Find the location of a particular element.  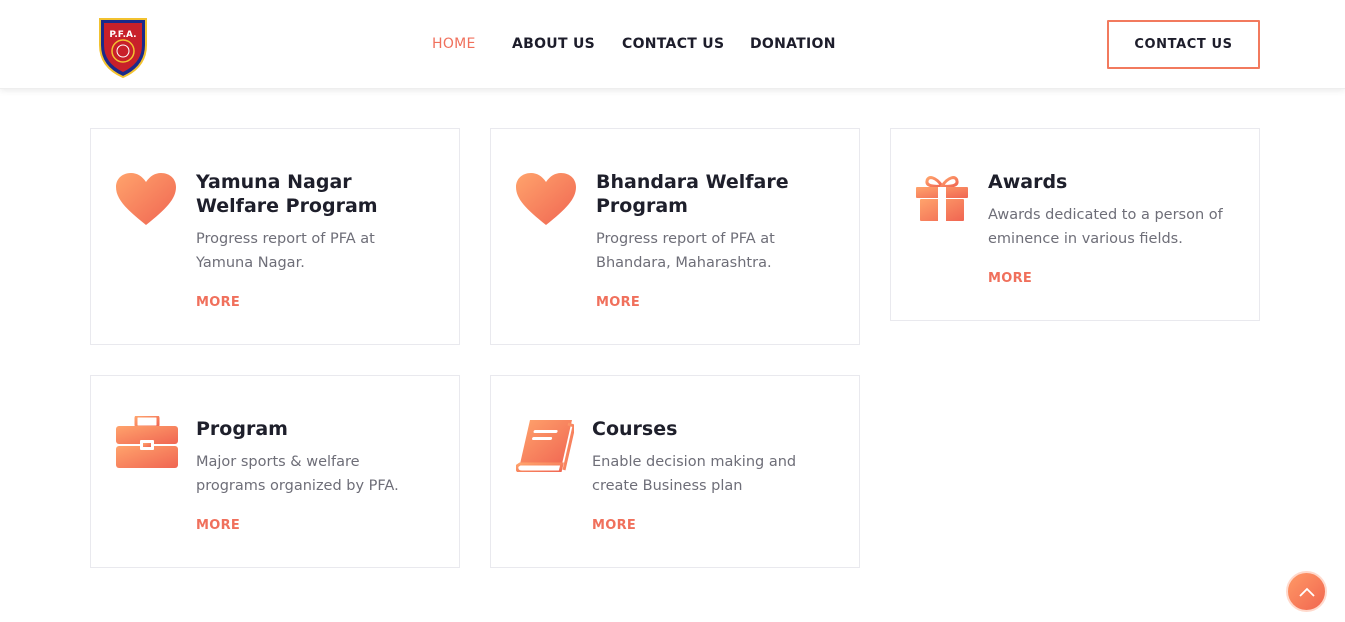

gift-icon is located at coordinates (942, 198).